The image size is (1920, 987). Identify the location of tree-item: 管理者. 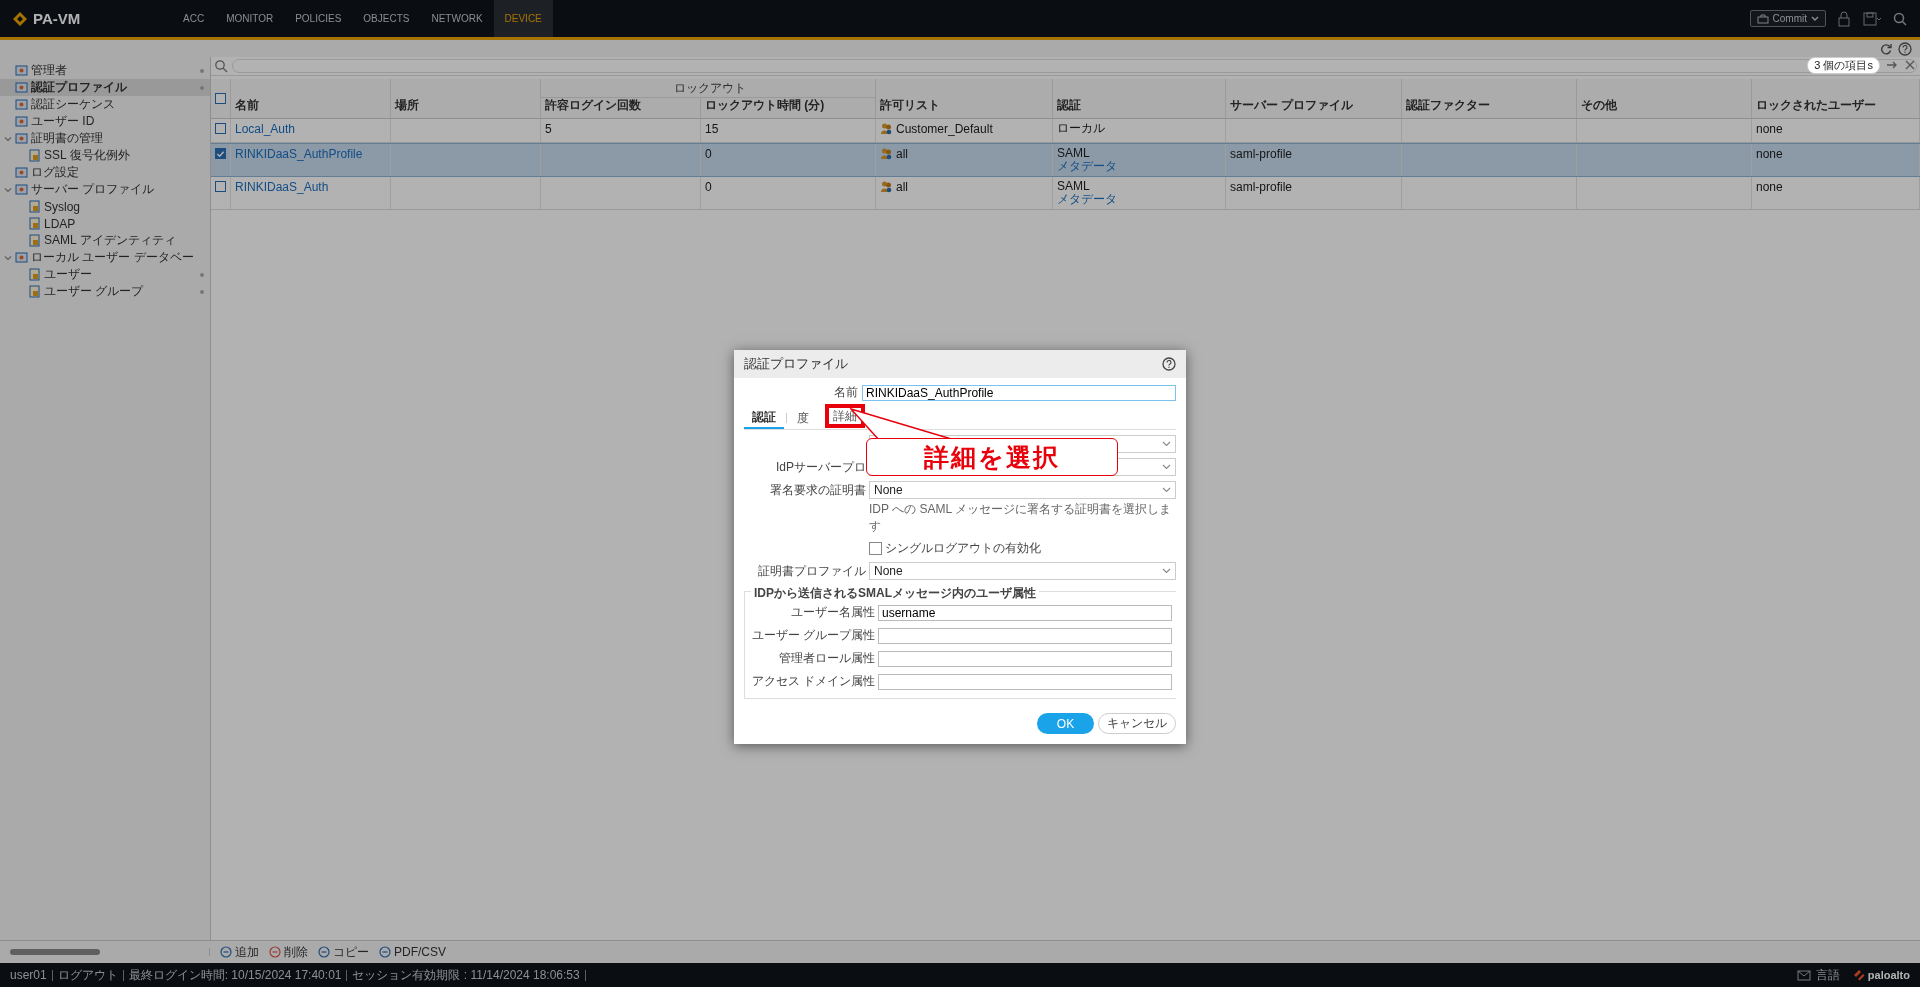
(105, 70).